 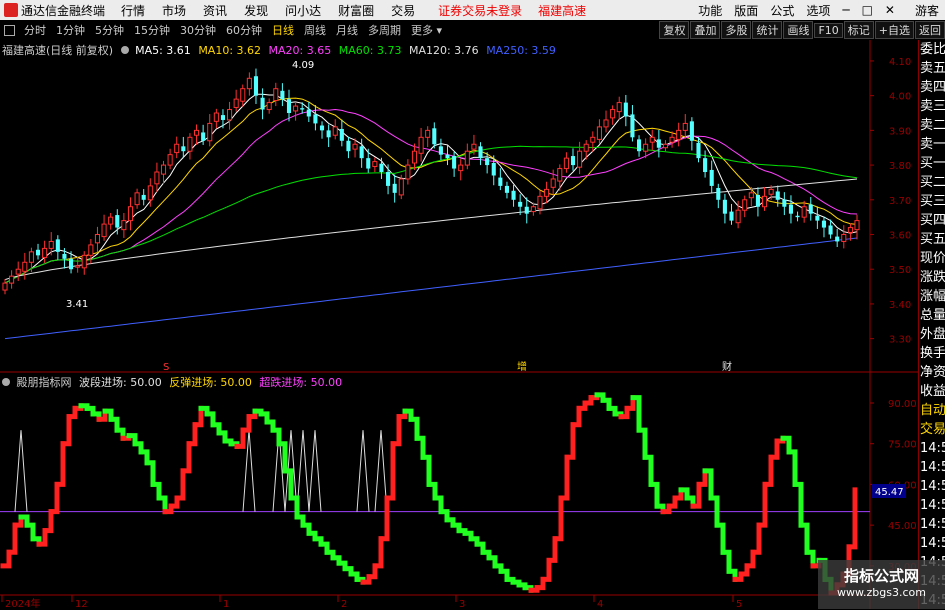 I want to click on menu-item-discover: 发现, so click(x=256, y=10).